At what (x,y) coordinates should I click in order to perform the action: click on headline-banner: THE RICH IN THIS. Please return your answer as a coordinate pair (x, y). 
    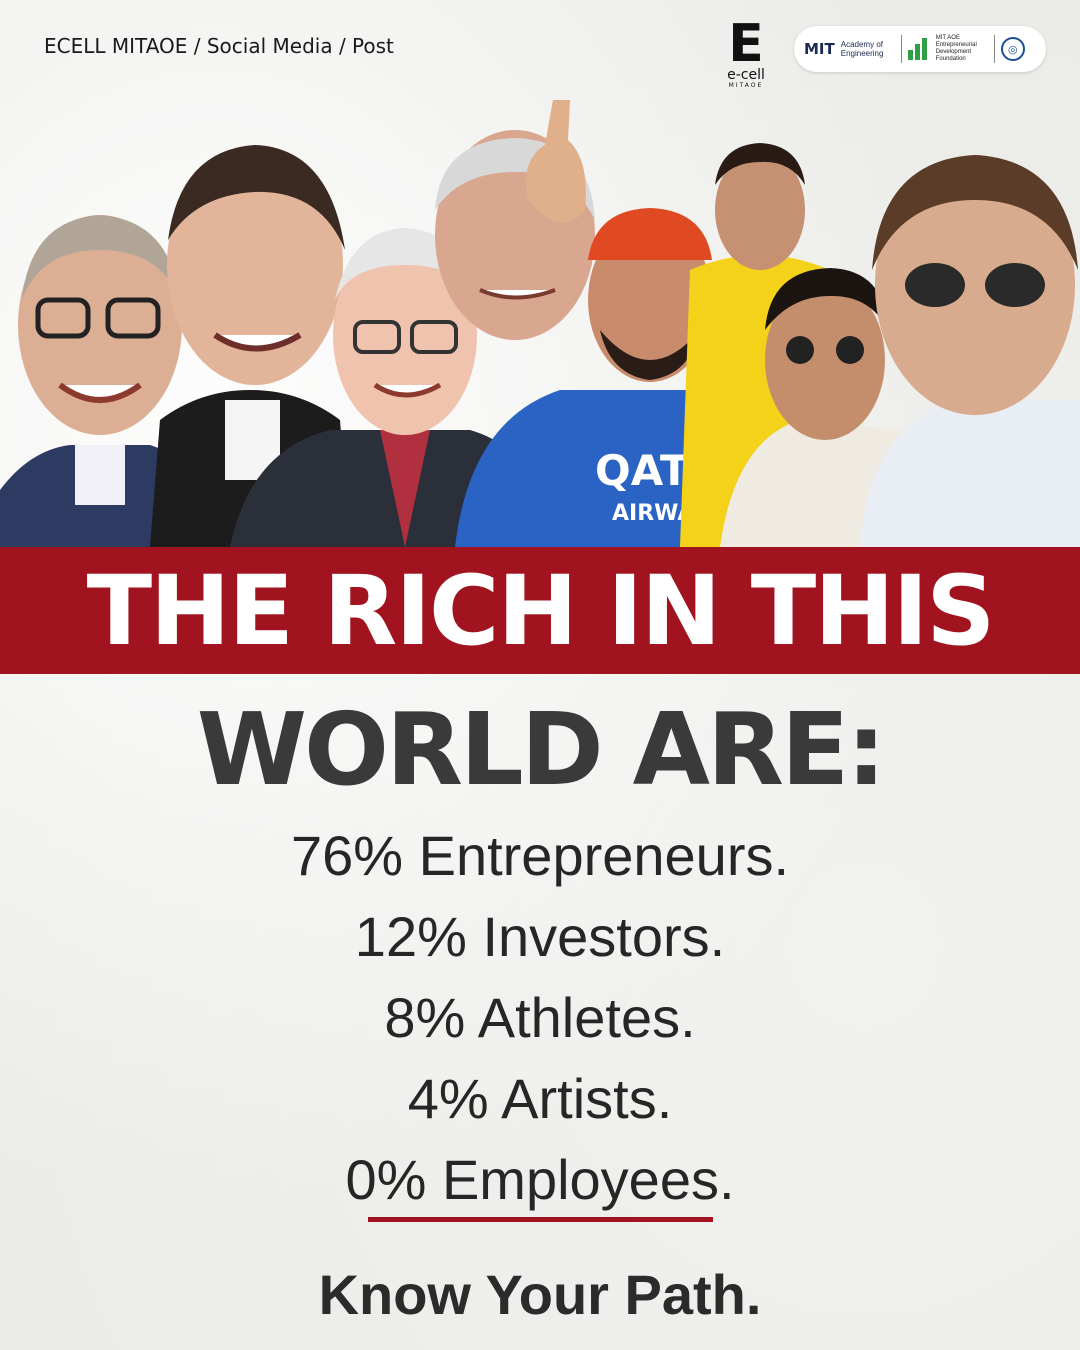
    Looking at the image, I should click on (540, 610).